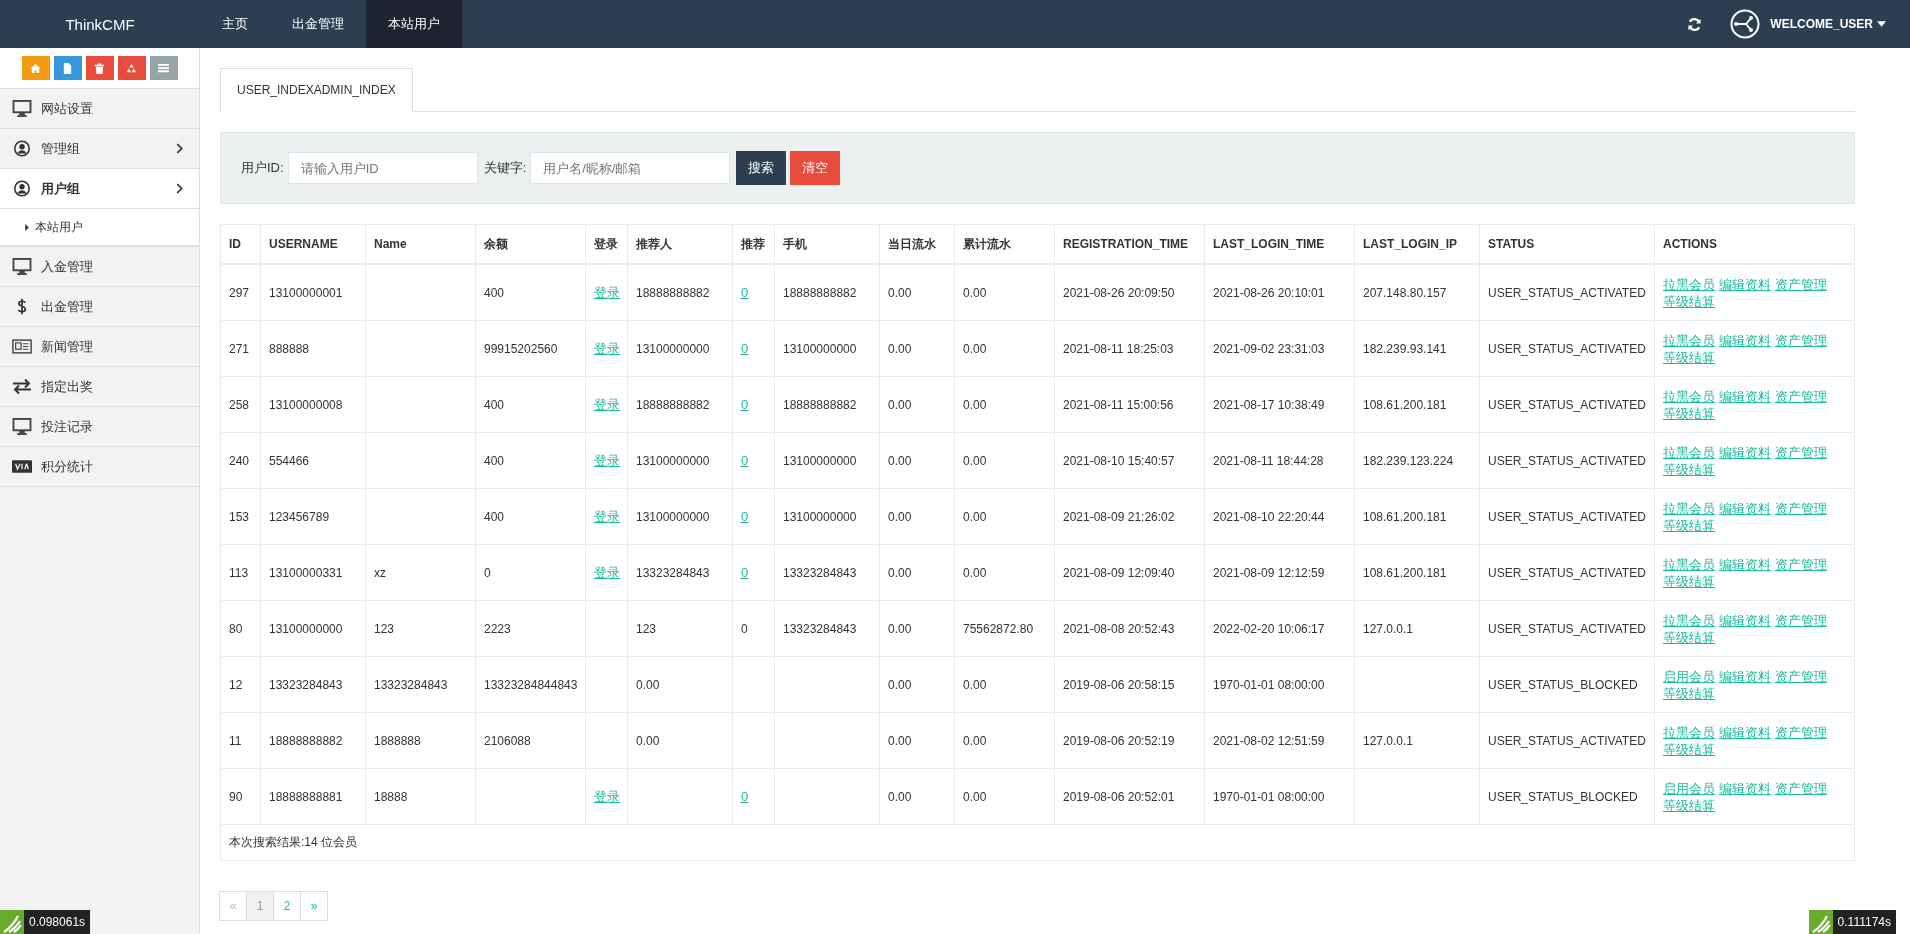  I want to click on user-menu: WELCOME_USER, so click(1828, 24).